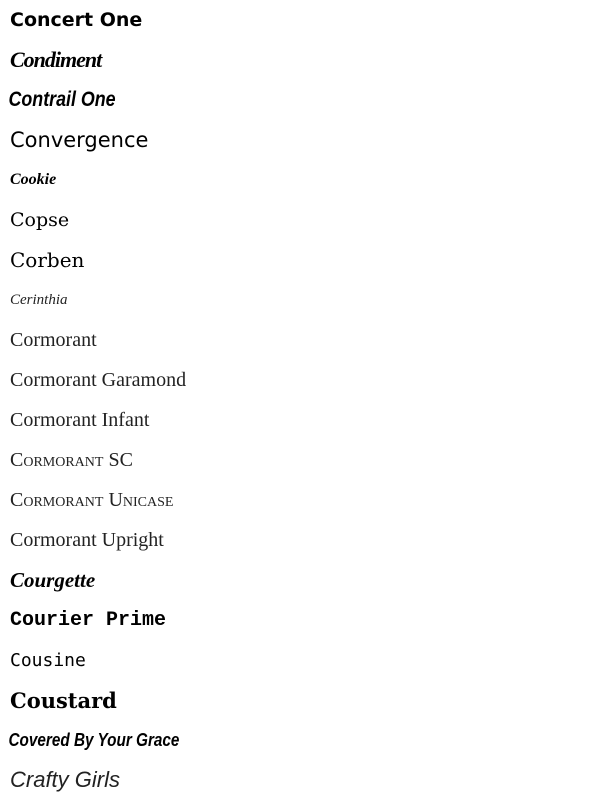 This screenshot has width=600, height=800. I want to click on font-item-cormorant: Cormorant, so click(300, 340).